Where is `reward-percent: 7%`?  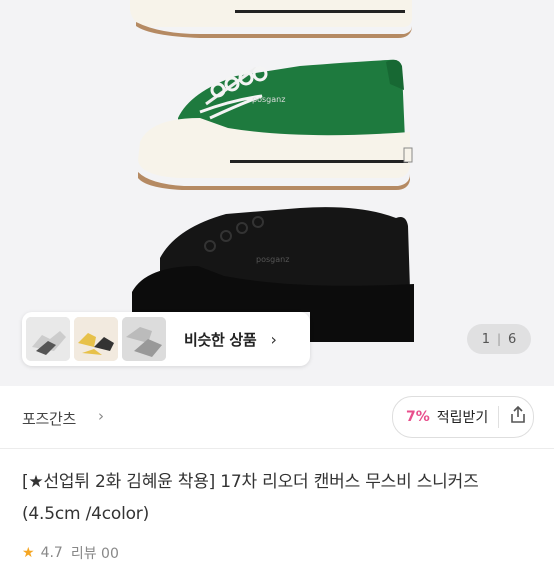
reward-percent: 7% is located at coordinates (418, 417).